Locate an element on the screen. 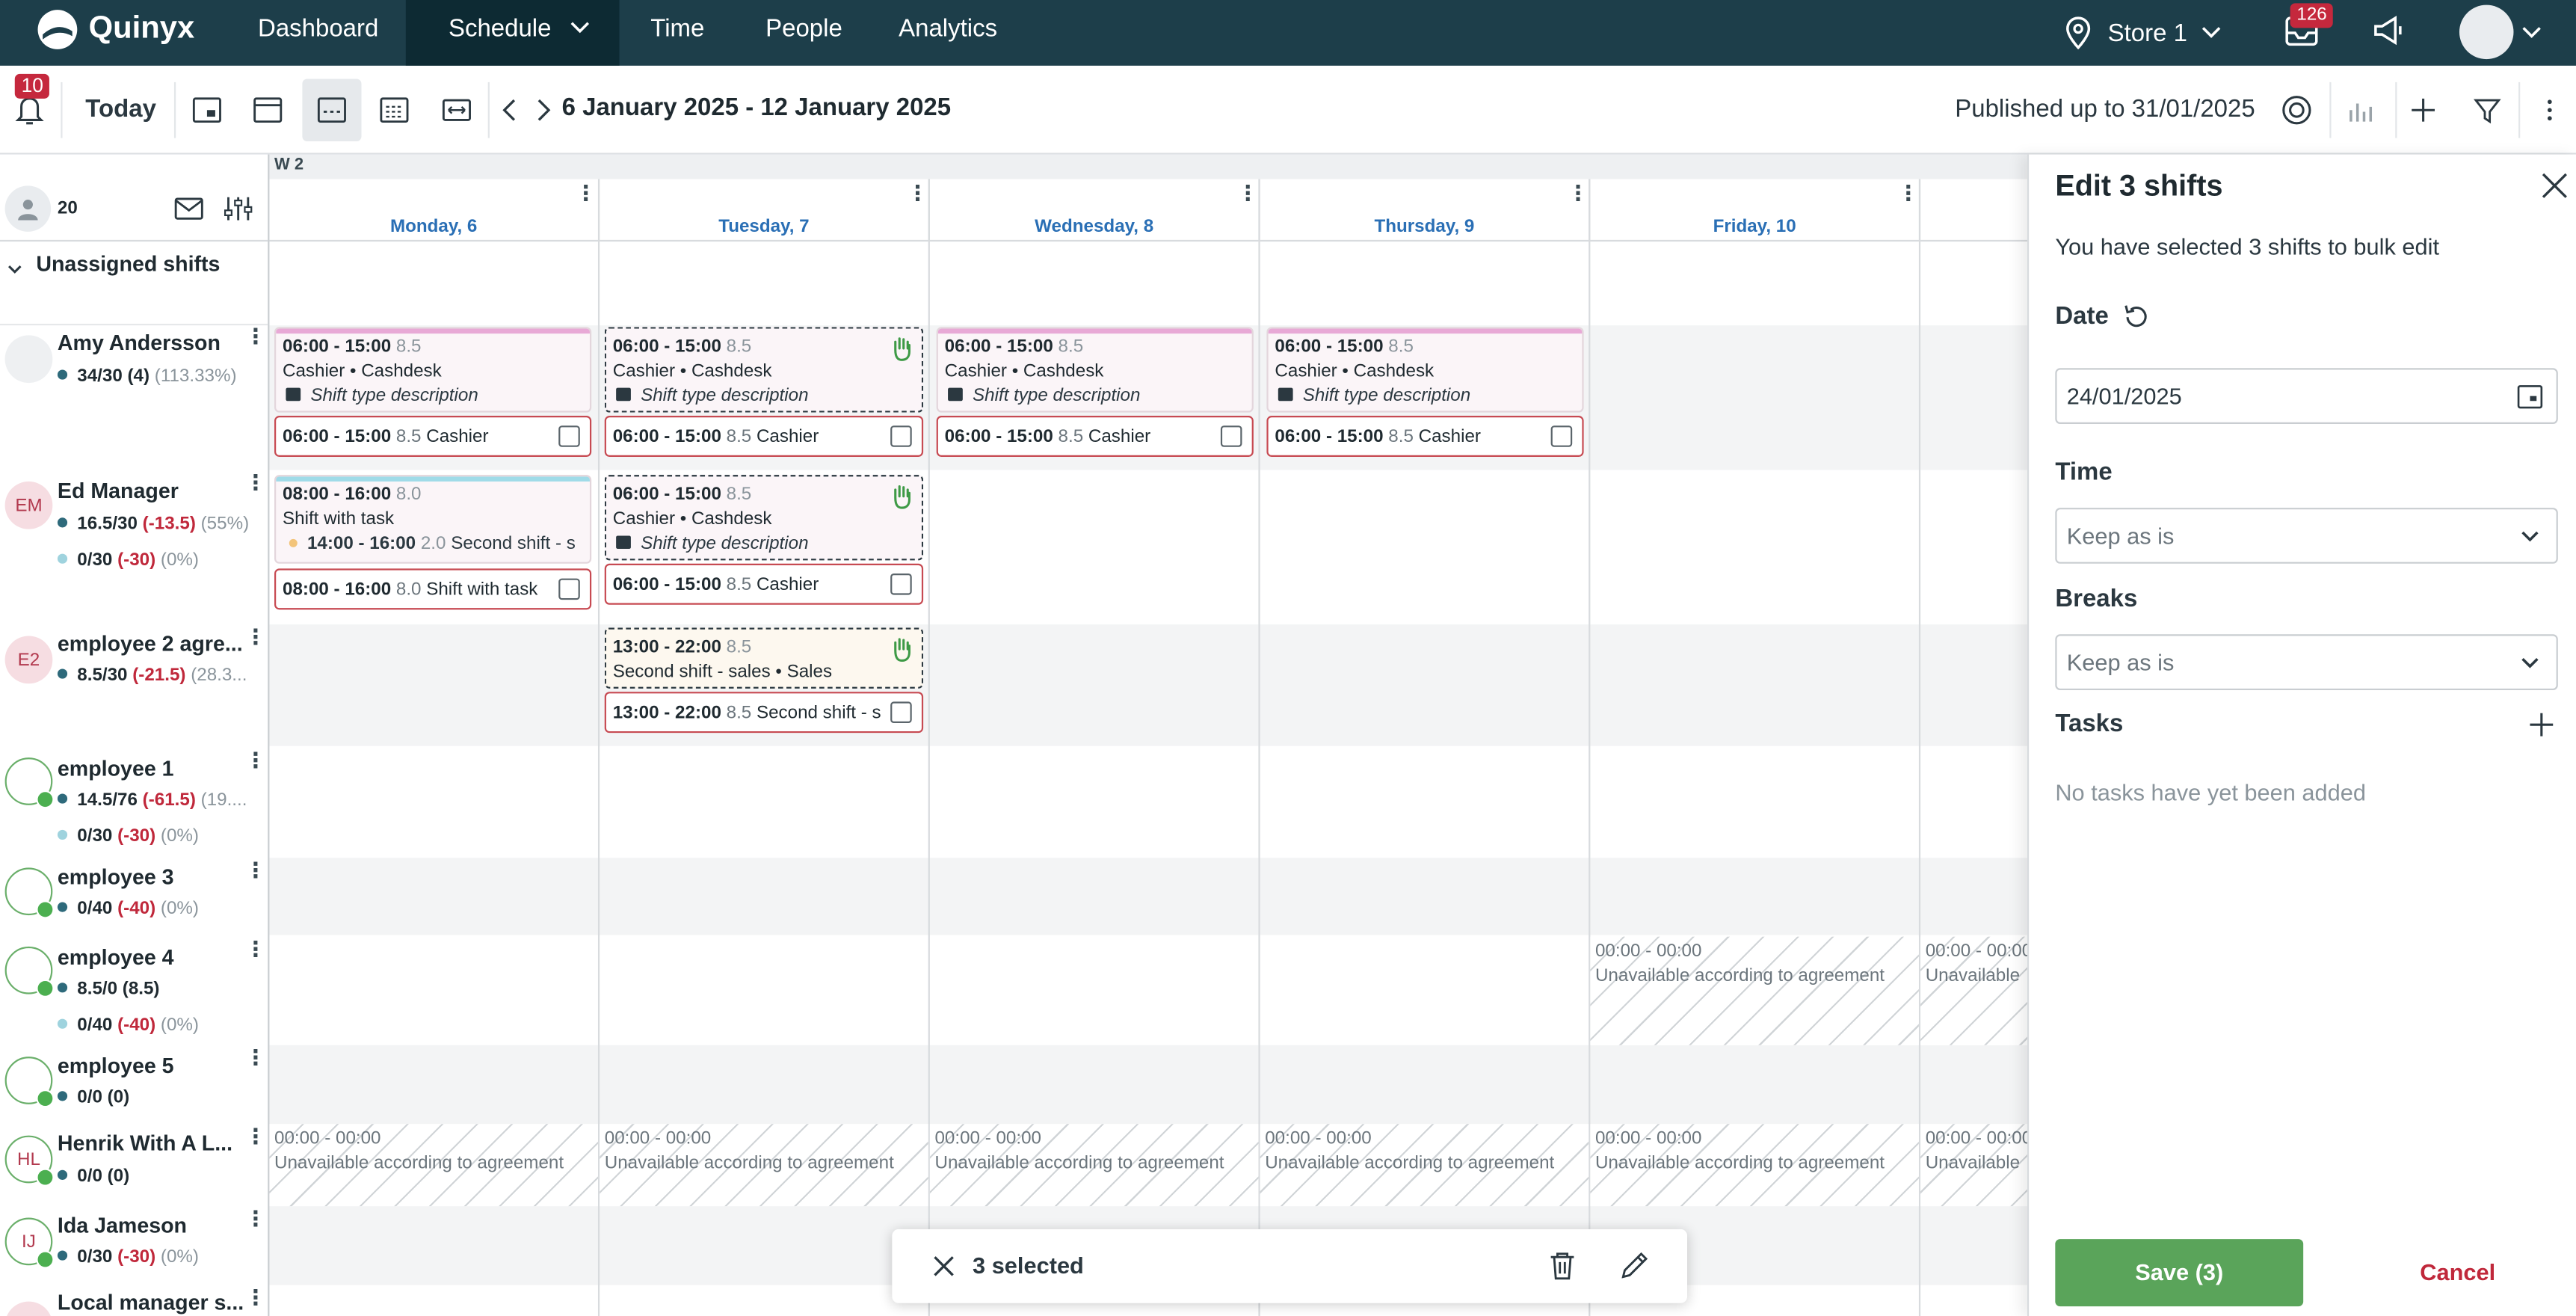  panel-subtitle: You have selected 3 shifts to bulk edit is located at coordinates (2247, 246).